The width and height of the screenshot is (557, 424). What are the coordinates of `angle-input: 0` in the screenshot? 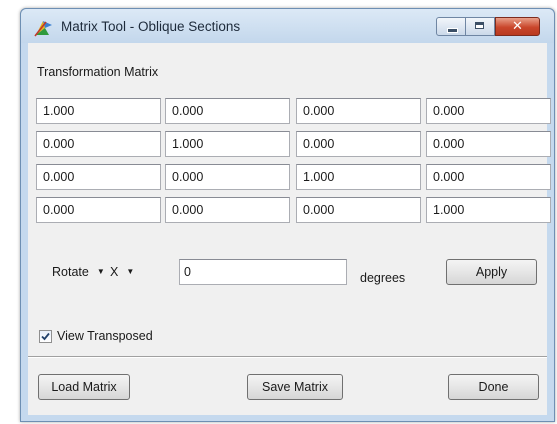 It's located at (263, 272).